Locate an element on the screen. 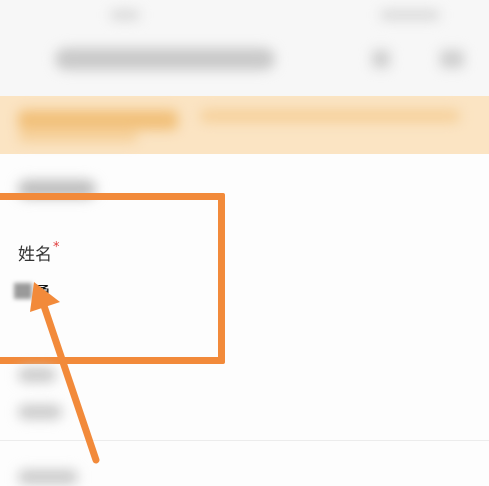 Image resolution: width=489 pixels, height=486 pixels. notice-text-blurred is located at coordinates (98, 120).